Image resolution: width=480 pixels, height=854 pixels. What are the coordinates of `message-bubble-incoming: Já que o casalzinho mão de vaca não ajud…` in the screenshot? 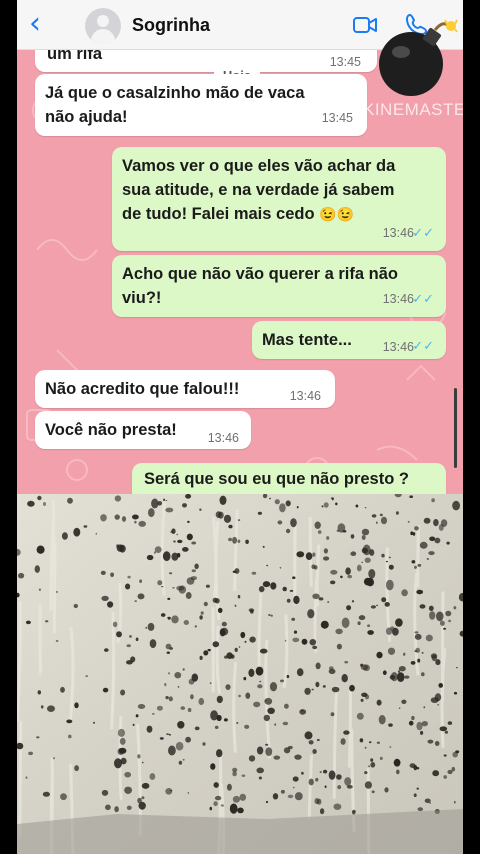 It's located at (201, 105).